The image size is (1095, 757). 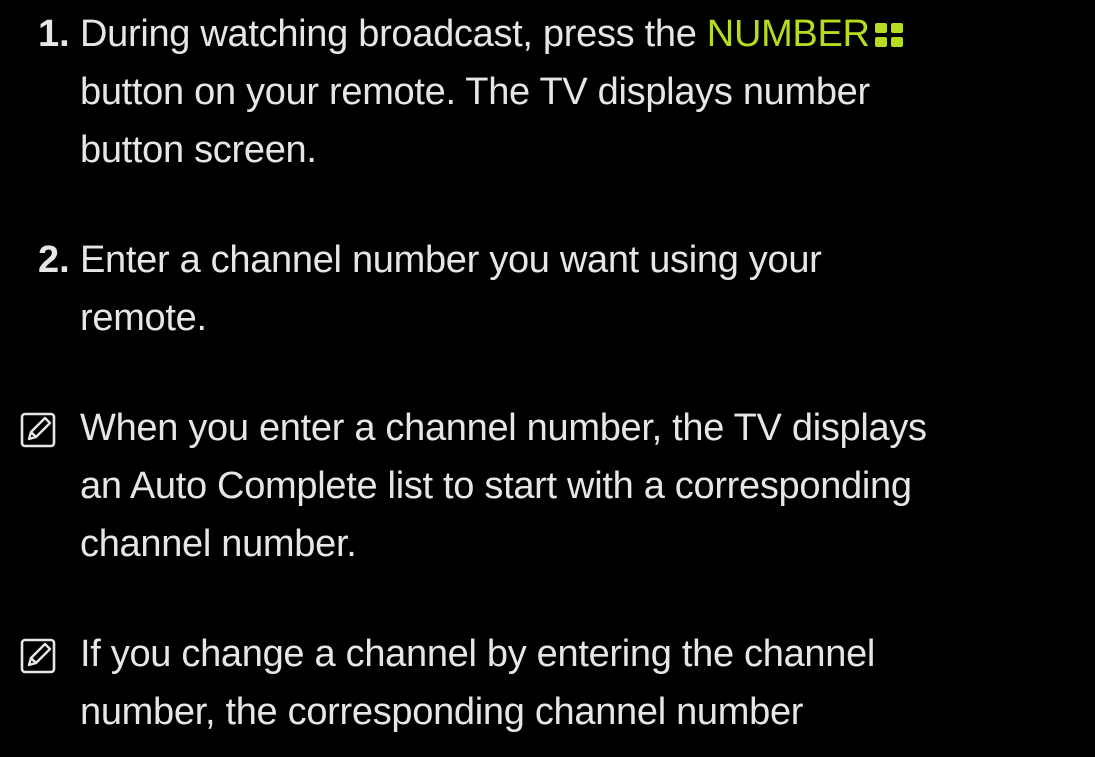 I want to click on step-line-text: During watching broadcast, press the, so click(x=393, y=34).